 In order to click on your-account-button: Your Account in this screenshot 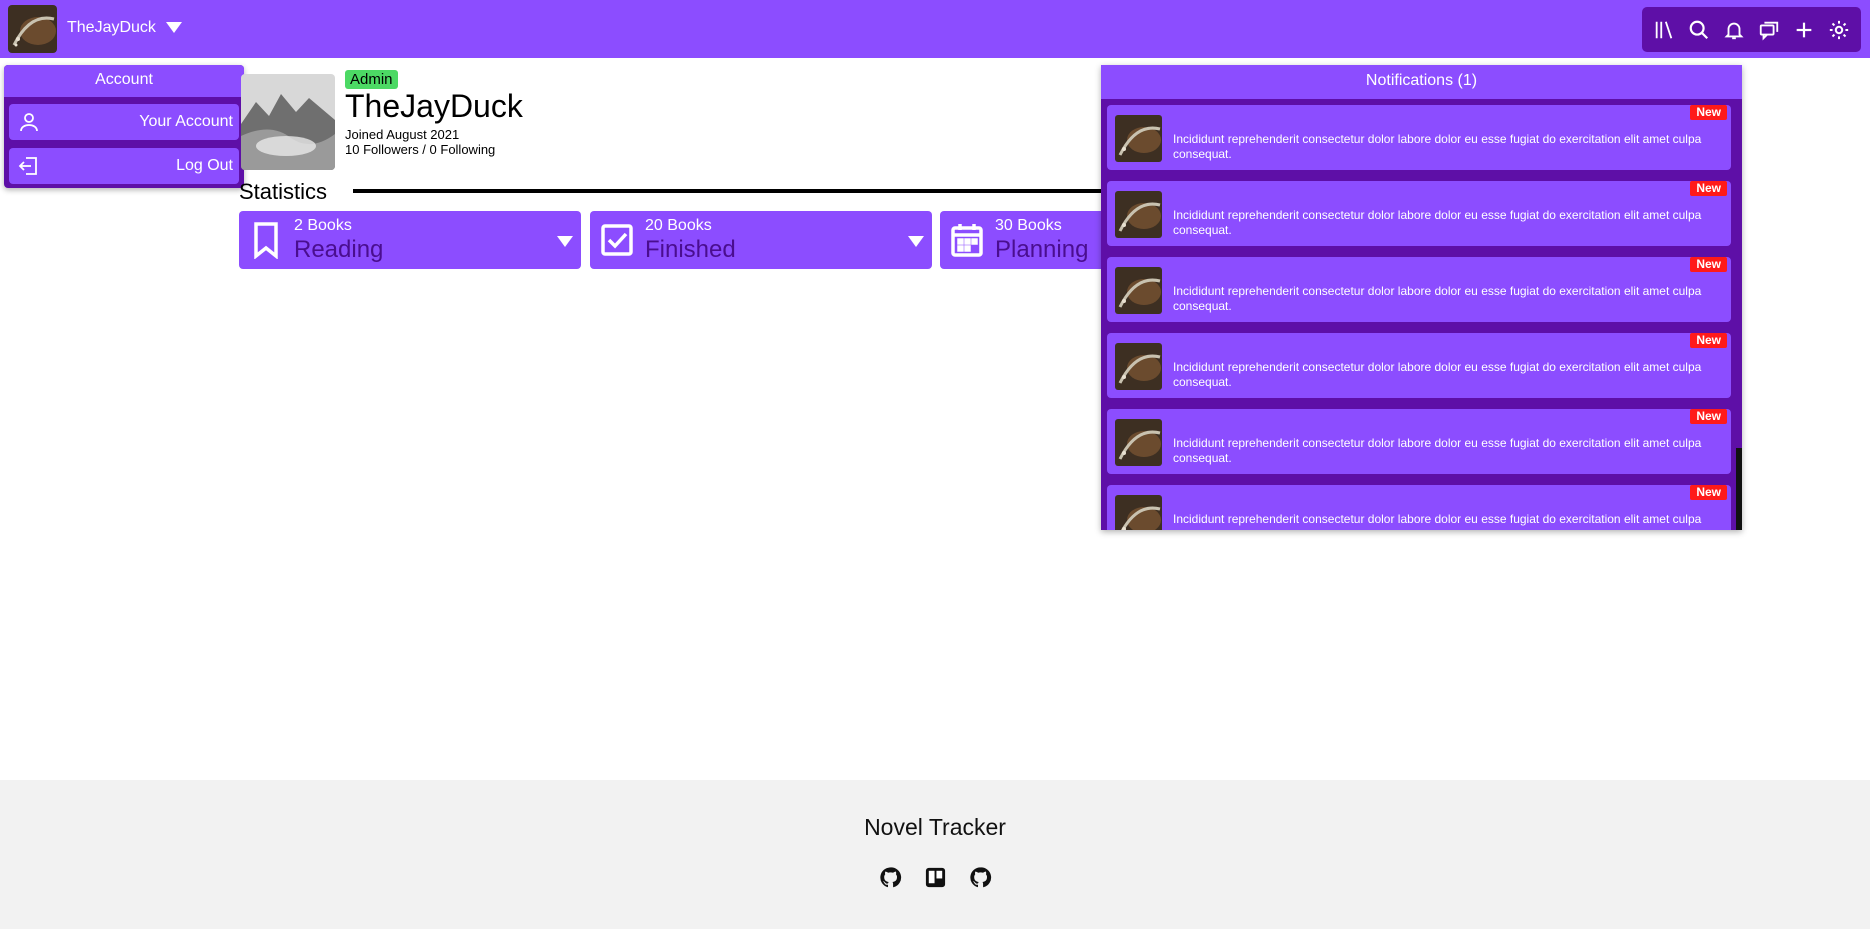, I will do `click(124, 122)`.